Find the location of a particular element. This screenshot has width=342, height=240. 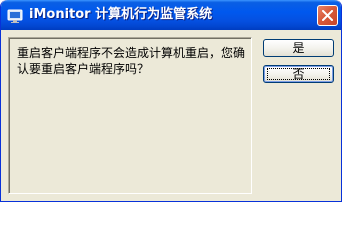

yes-button-label: 是 is located at coordinates (298, 48).